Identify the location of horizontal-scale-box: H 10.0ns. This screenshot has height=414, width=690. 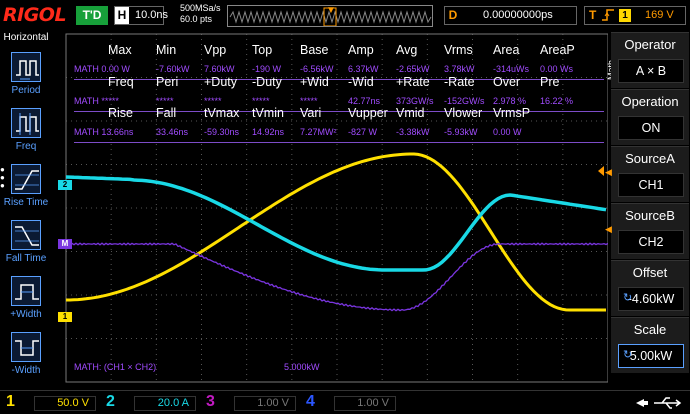
(141, 15).